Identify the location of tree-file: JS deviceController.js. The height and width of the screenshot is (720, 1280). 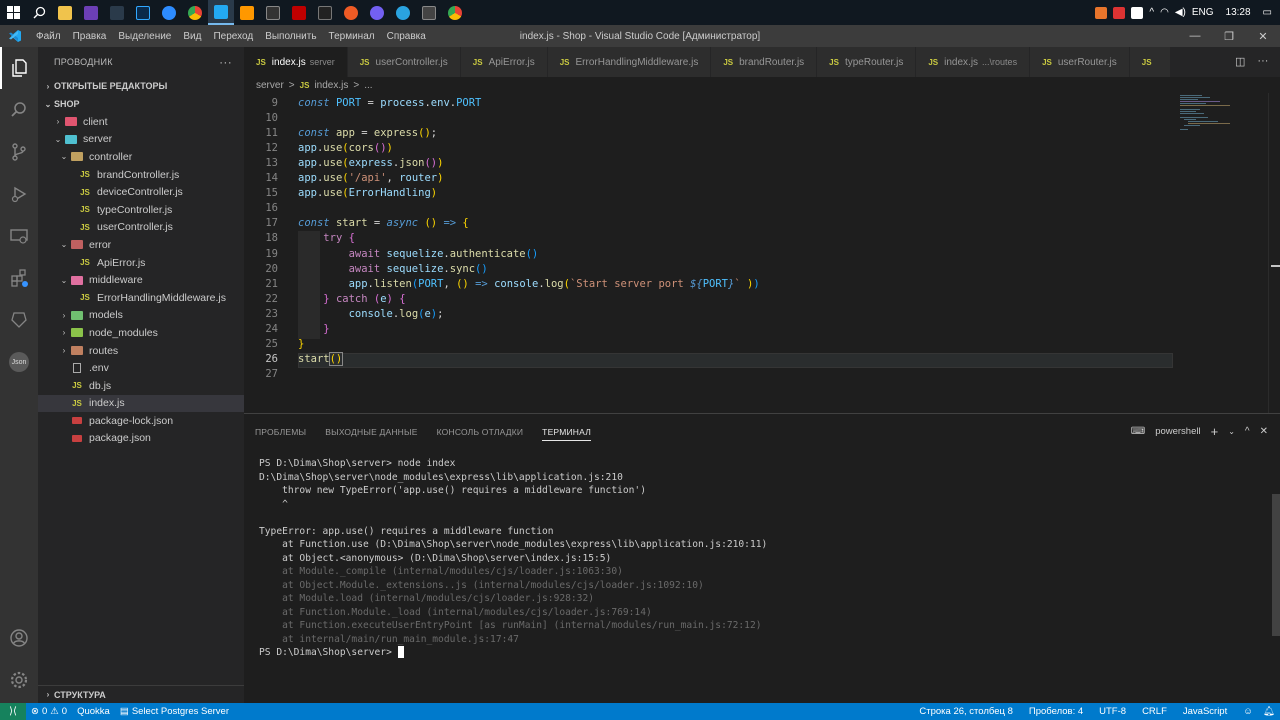
(141, 192).